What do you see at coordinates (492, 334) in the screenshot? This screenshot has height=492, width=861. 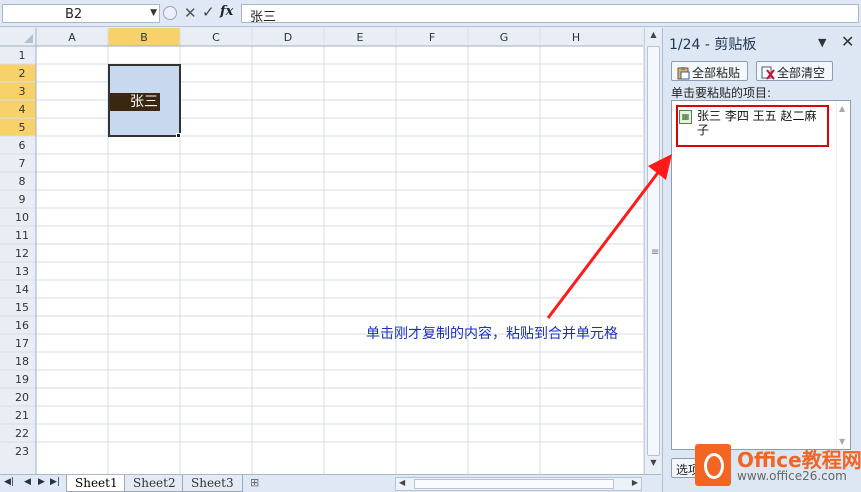 I see `annotation-text: 单击刚才复制的内容，粘贴到合并单元格` at bounding box center [492, 334].